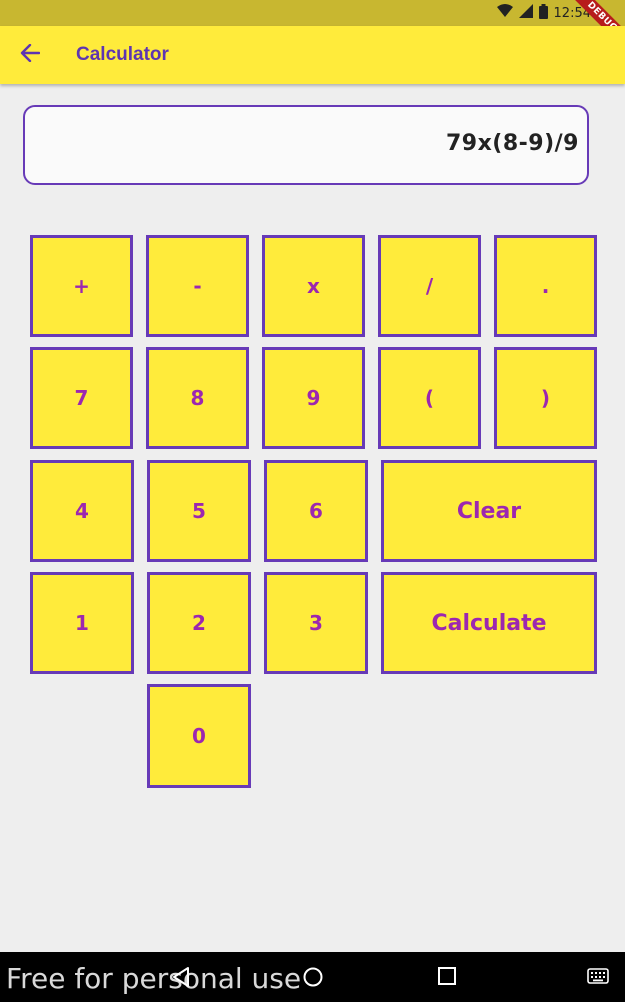  I want to click on arrow-back-icon, so click(30, 54).